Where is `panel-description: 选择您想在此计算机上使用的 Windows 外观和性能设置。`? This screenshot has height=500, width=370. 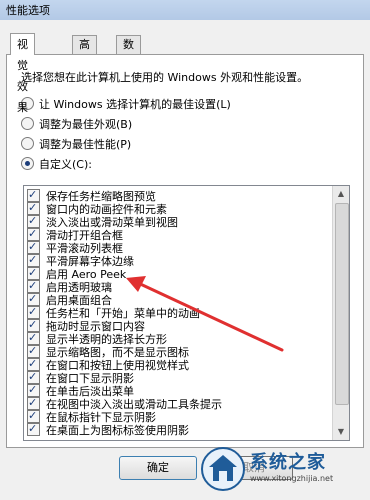
panel-description: 选择您想在此计算机上使用的 Windows 外观和性能设置。 is located at coordinates (165, 77).